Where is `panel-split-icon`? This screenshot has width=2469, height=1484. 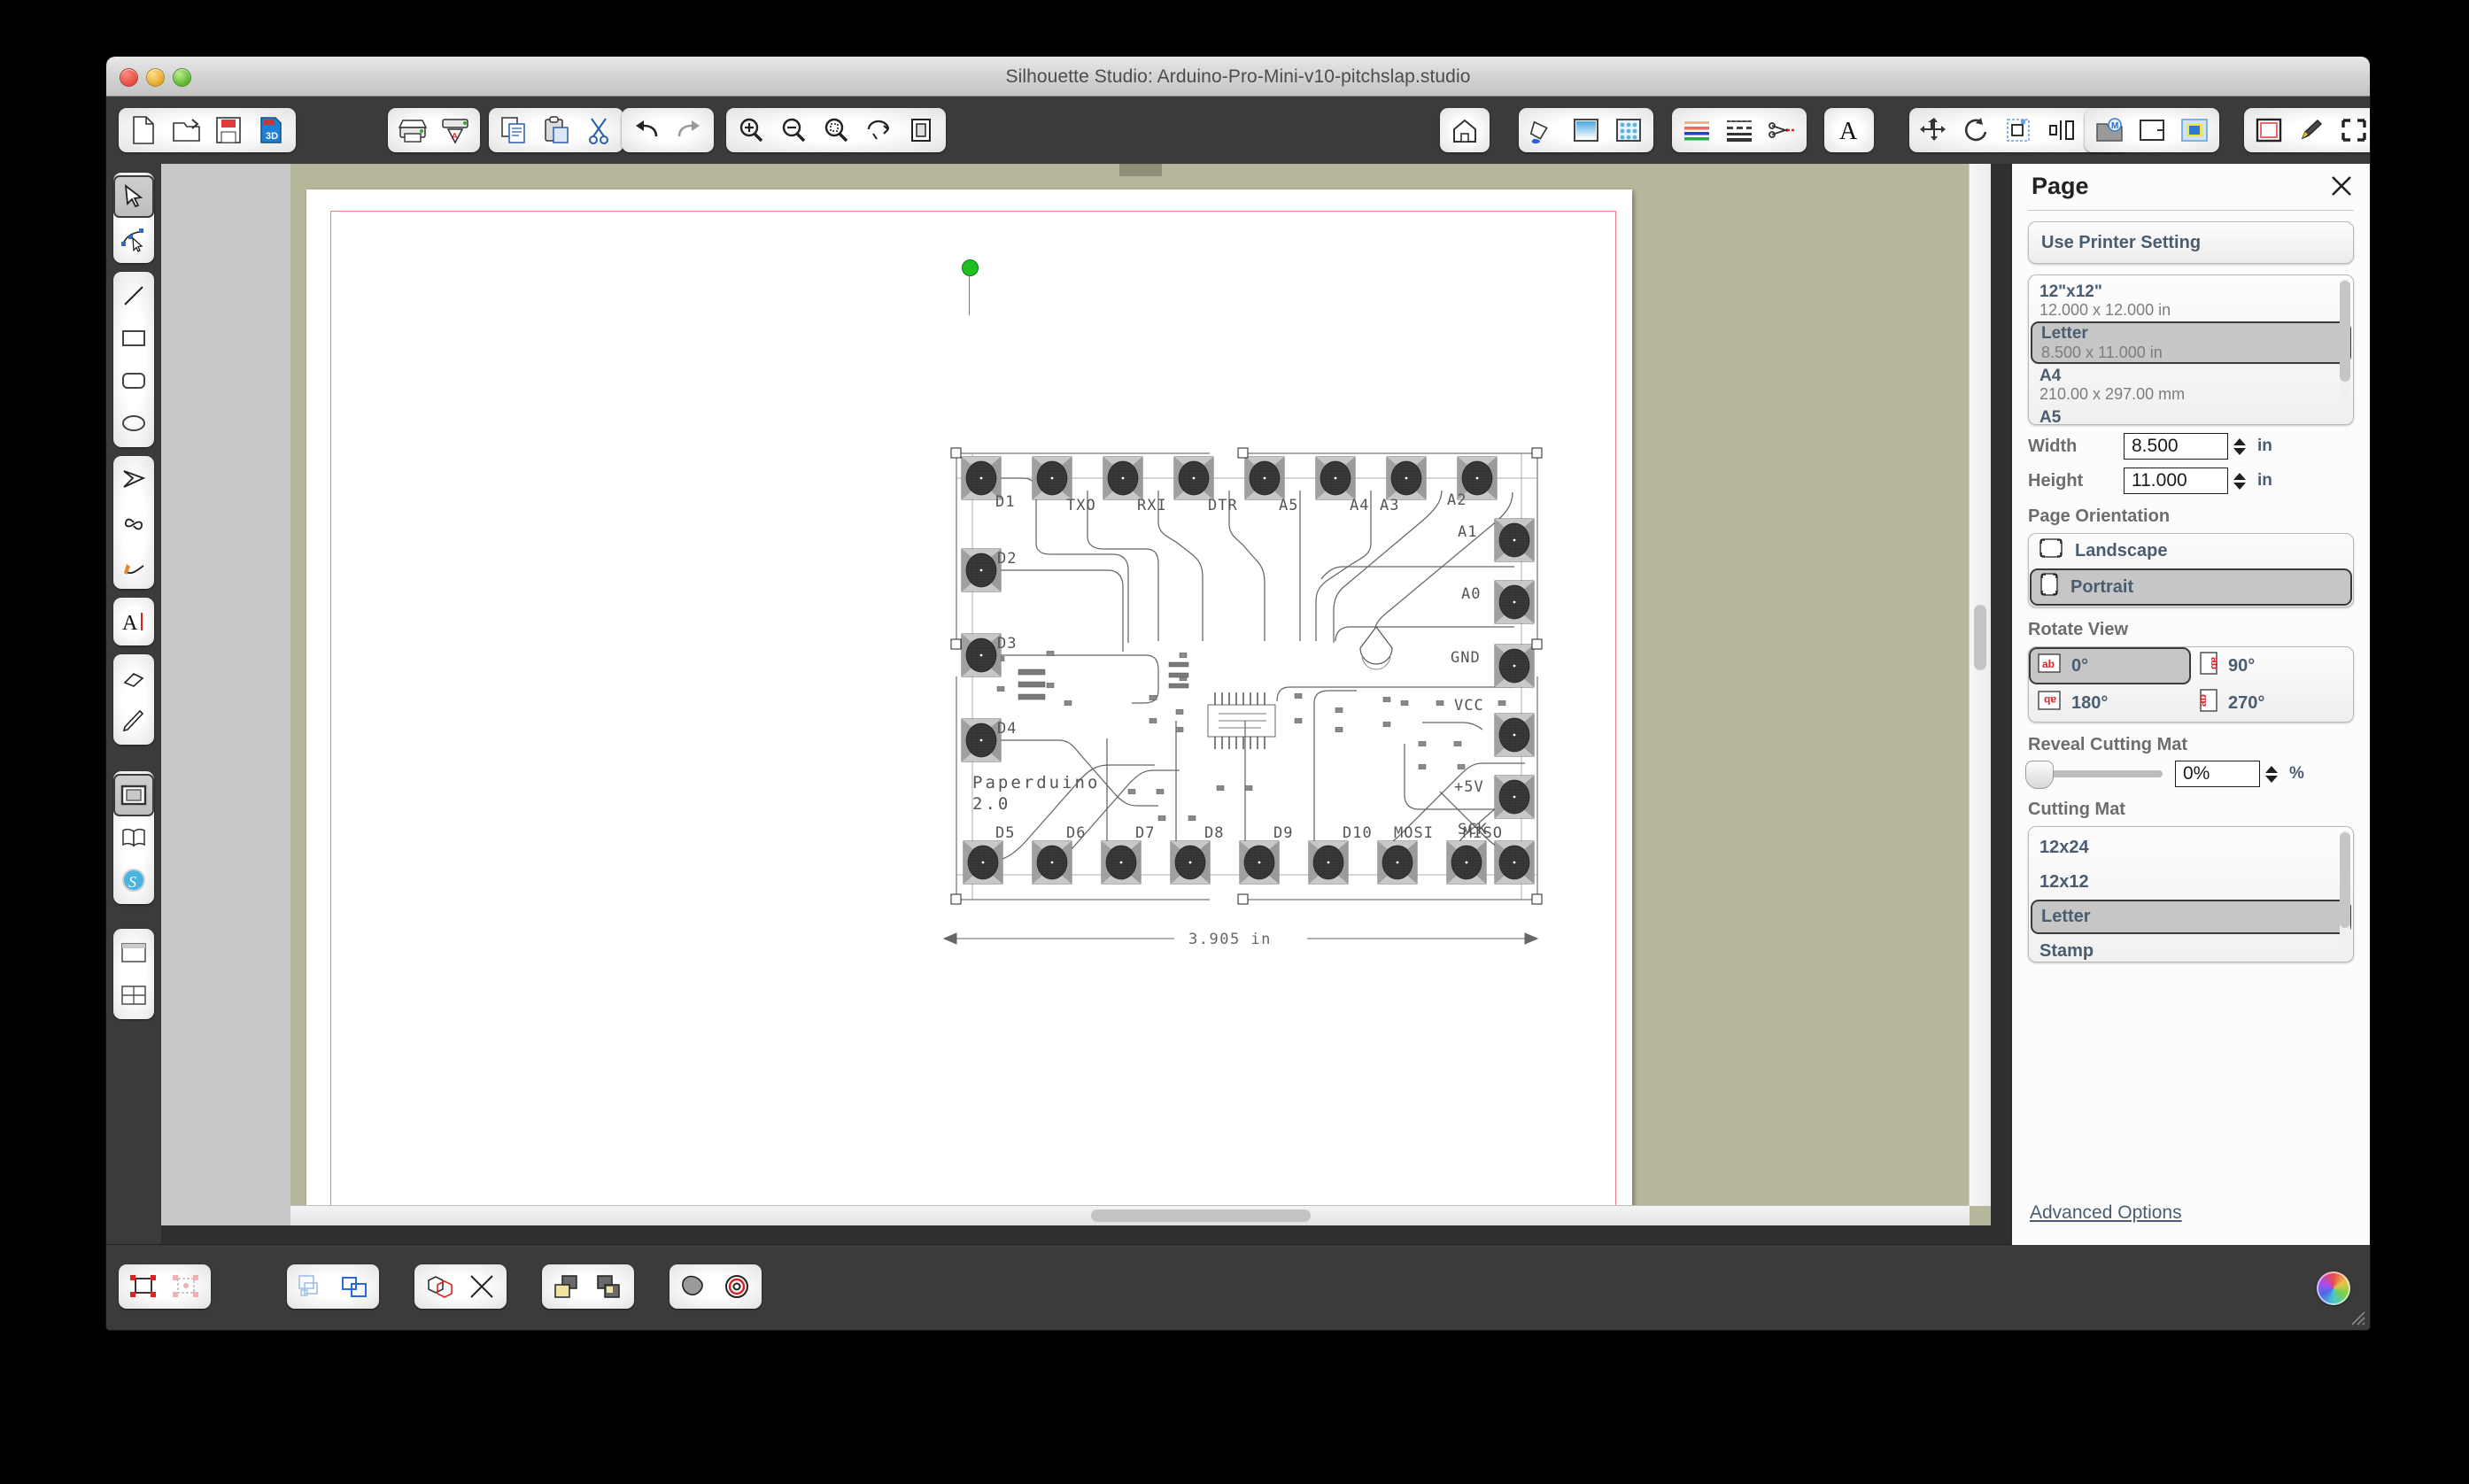 panel-split-icon is located at coordinates (133, 995).